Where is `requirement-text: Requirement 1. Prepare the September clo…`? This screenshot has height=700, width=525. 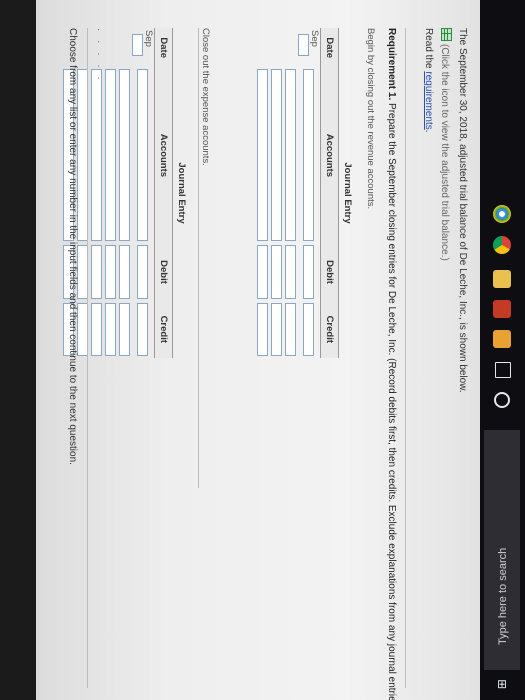
requirement-text: Requirement 1. Prepare the September clo… is located at coordinates (391, 364).